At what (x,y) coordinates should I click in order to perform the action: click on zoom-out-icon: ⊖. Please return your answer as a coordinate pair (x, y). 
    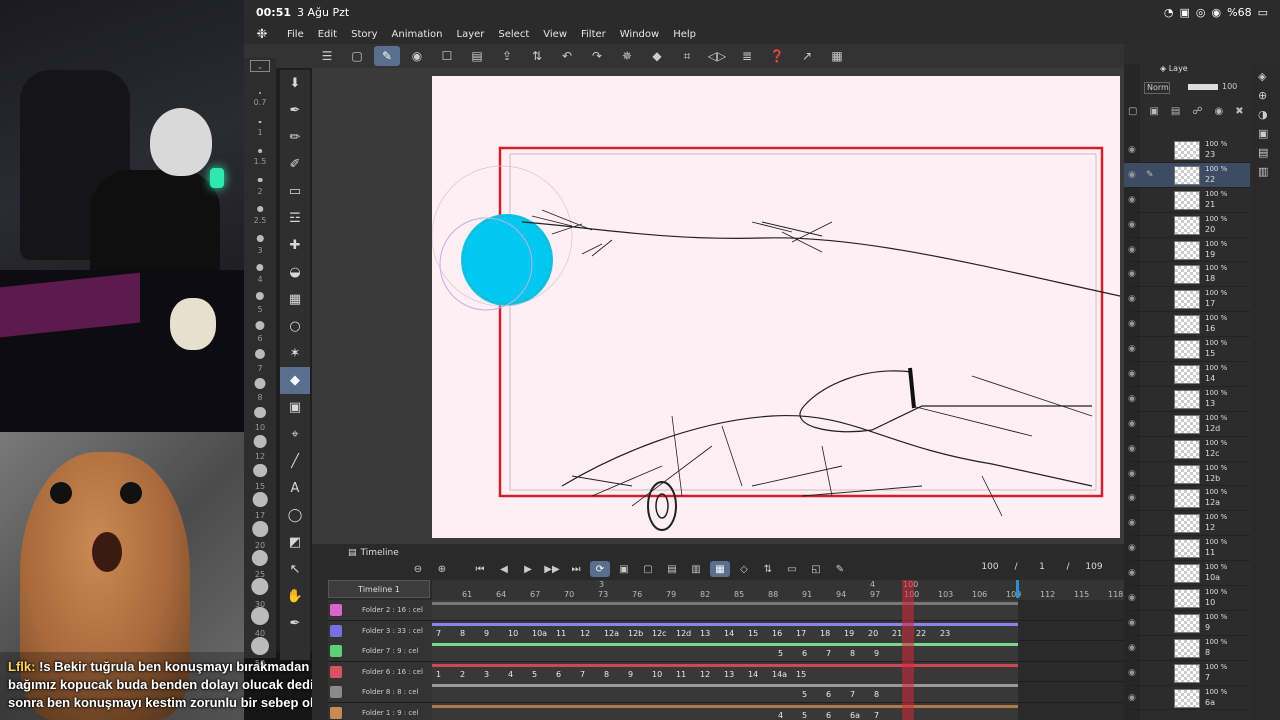
    Looking at the image, I should click on (418, 569).